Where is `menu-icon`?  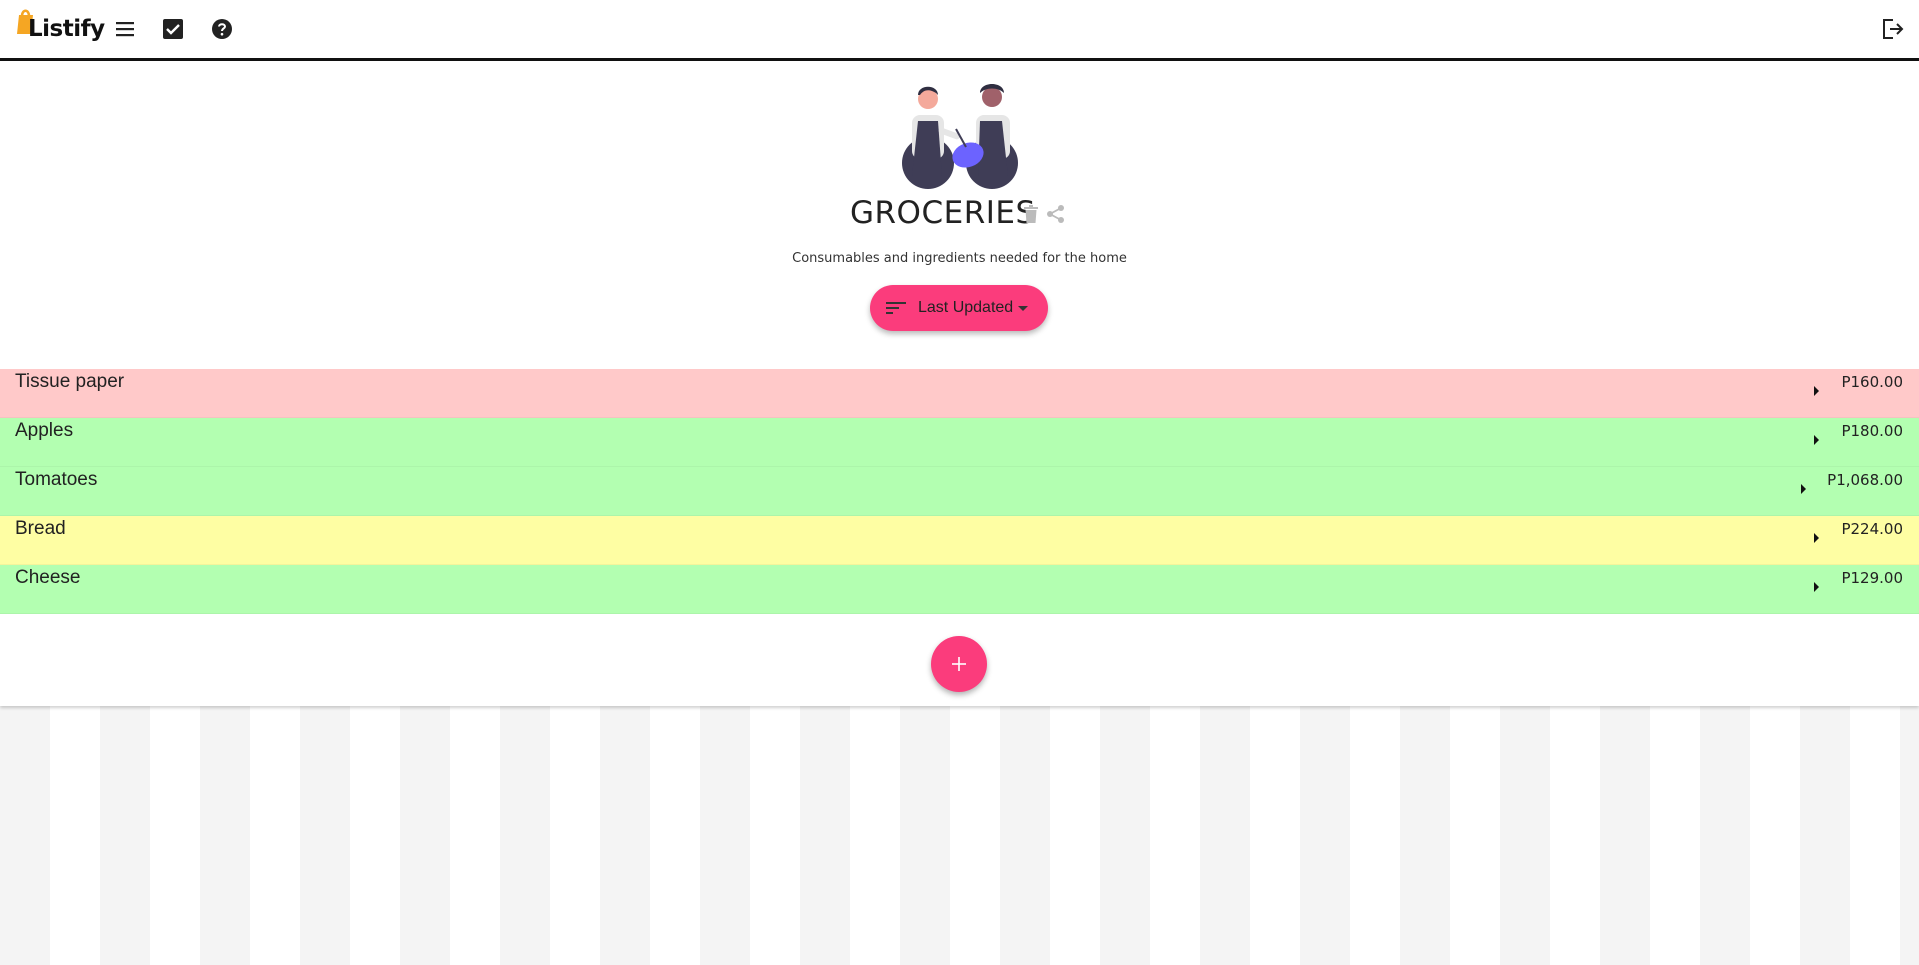 menu-icon is located at coordinates (125, 29).